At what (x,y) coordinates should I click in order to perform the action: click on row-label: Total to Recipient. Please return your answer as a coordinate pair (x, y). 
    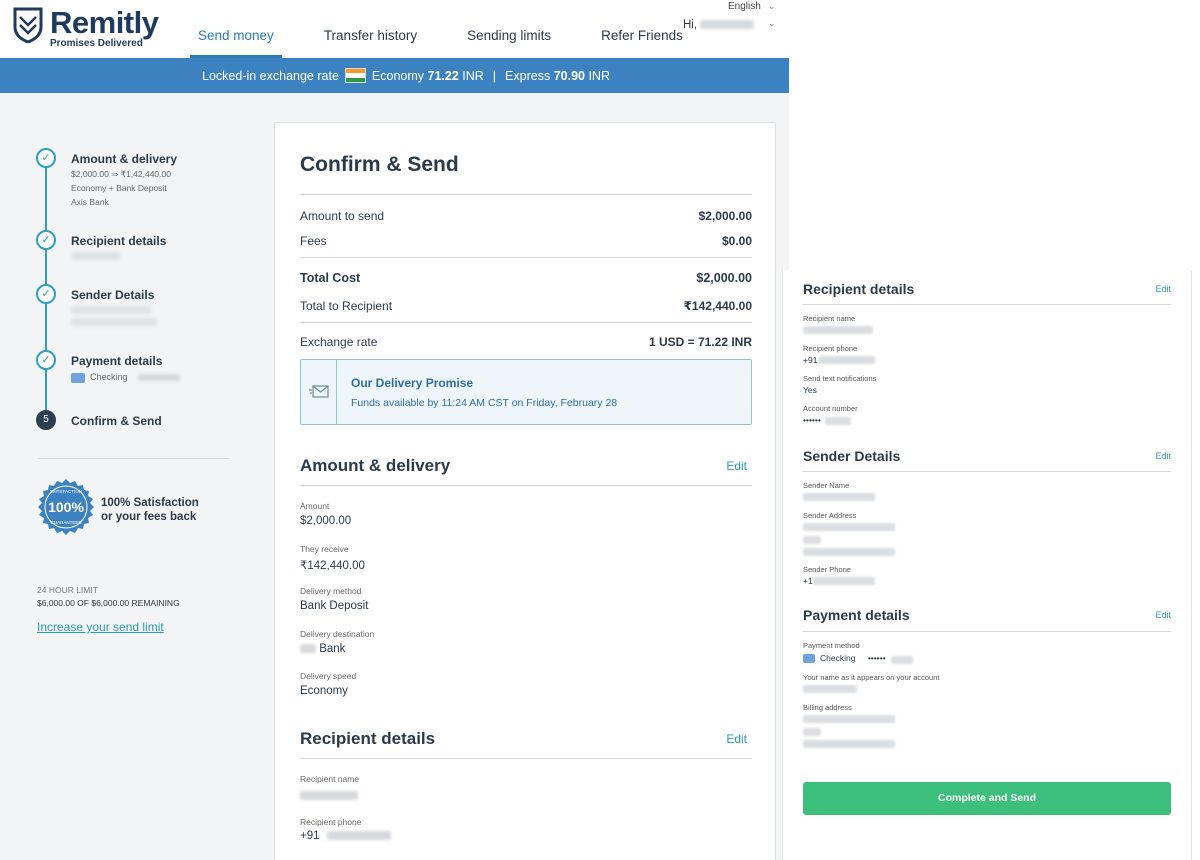
    Looking at the image, I should click on (346, 306).